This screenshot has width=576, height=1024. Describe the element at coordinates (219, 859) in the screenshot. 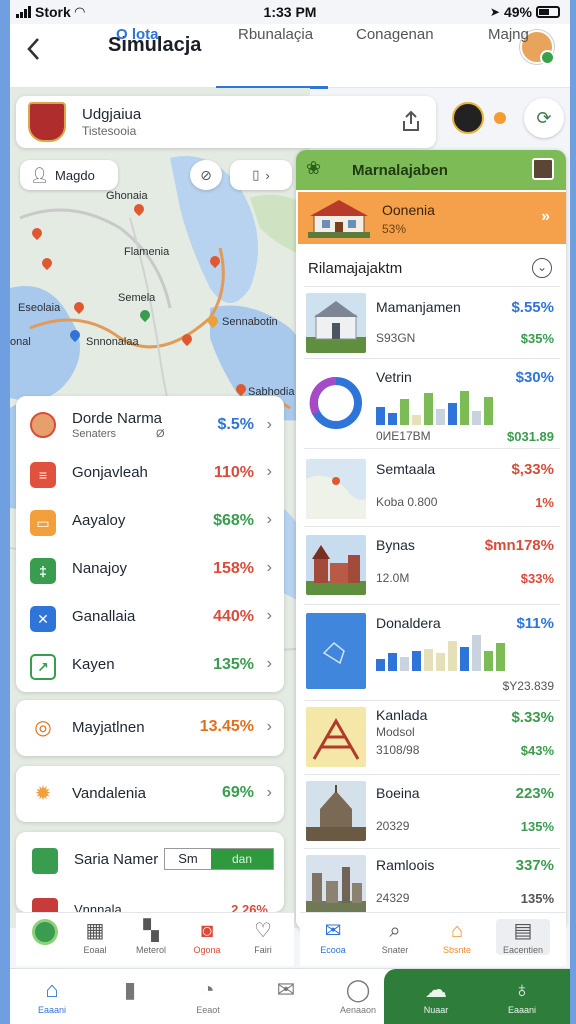

I see `scan-field: Sm dan` at that location.